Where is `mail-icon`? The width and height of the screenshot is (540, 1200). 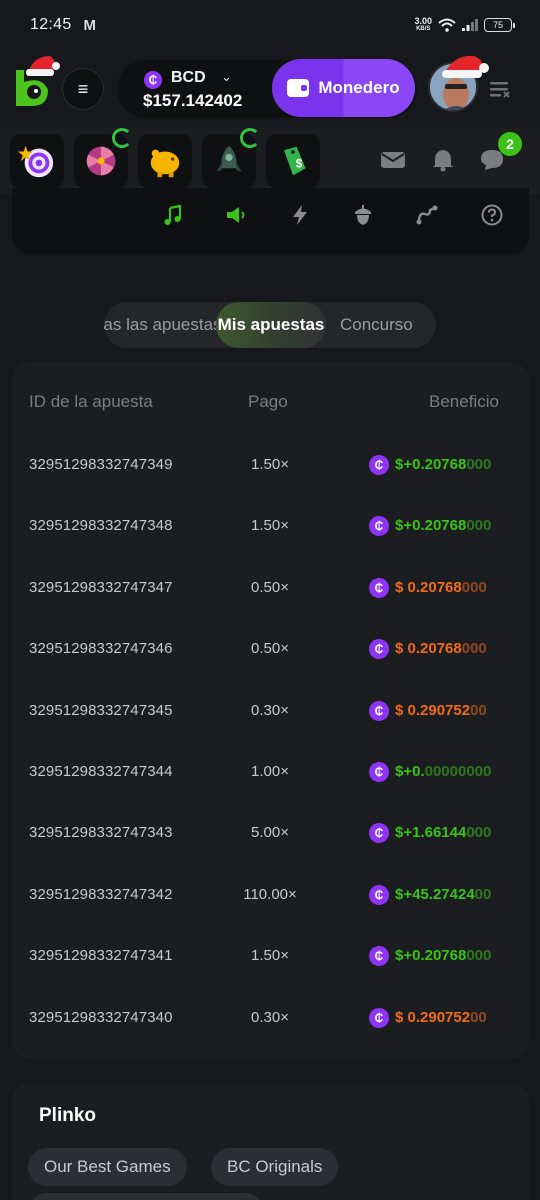
mail-icon is located at coordinates (393, 160).